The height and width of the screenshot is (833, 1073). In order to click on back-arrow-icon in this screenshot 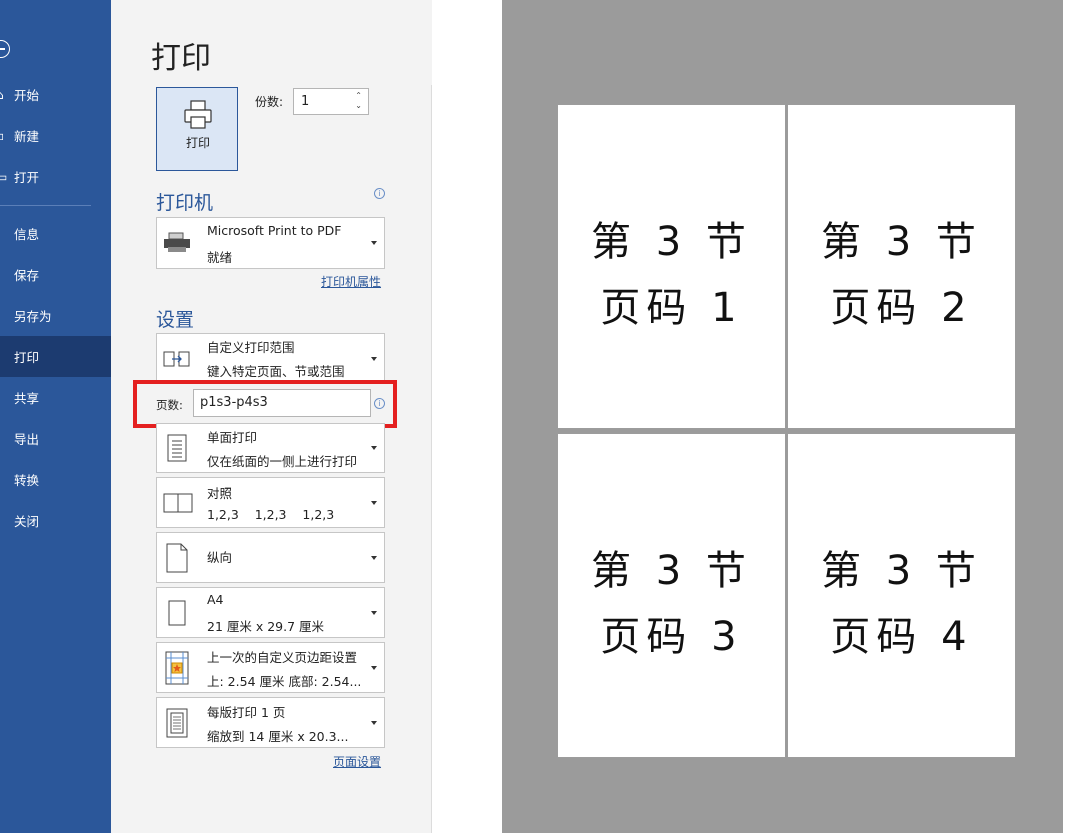, I will do `click(5, 49)`.